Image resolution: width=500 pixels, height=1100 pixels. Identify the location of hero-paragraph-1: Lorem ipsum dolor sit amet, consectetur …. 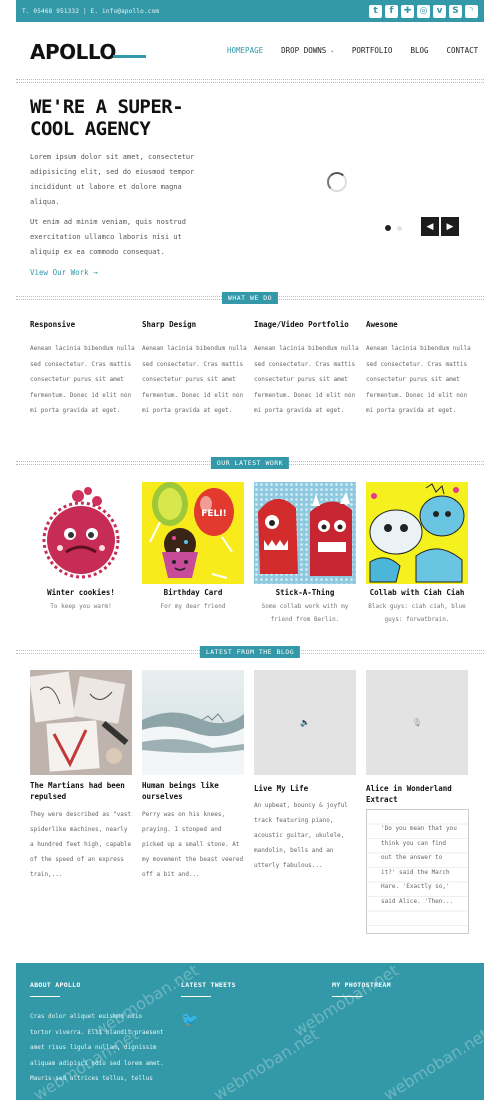
(112, 179).